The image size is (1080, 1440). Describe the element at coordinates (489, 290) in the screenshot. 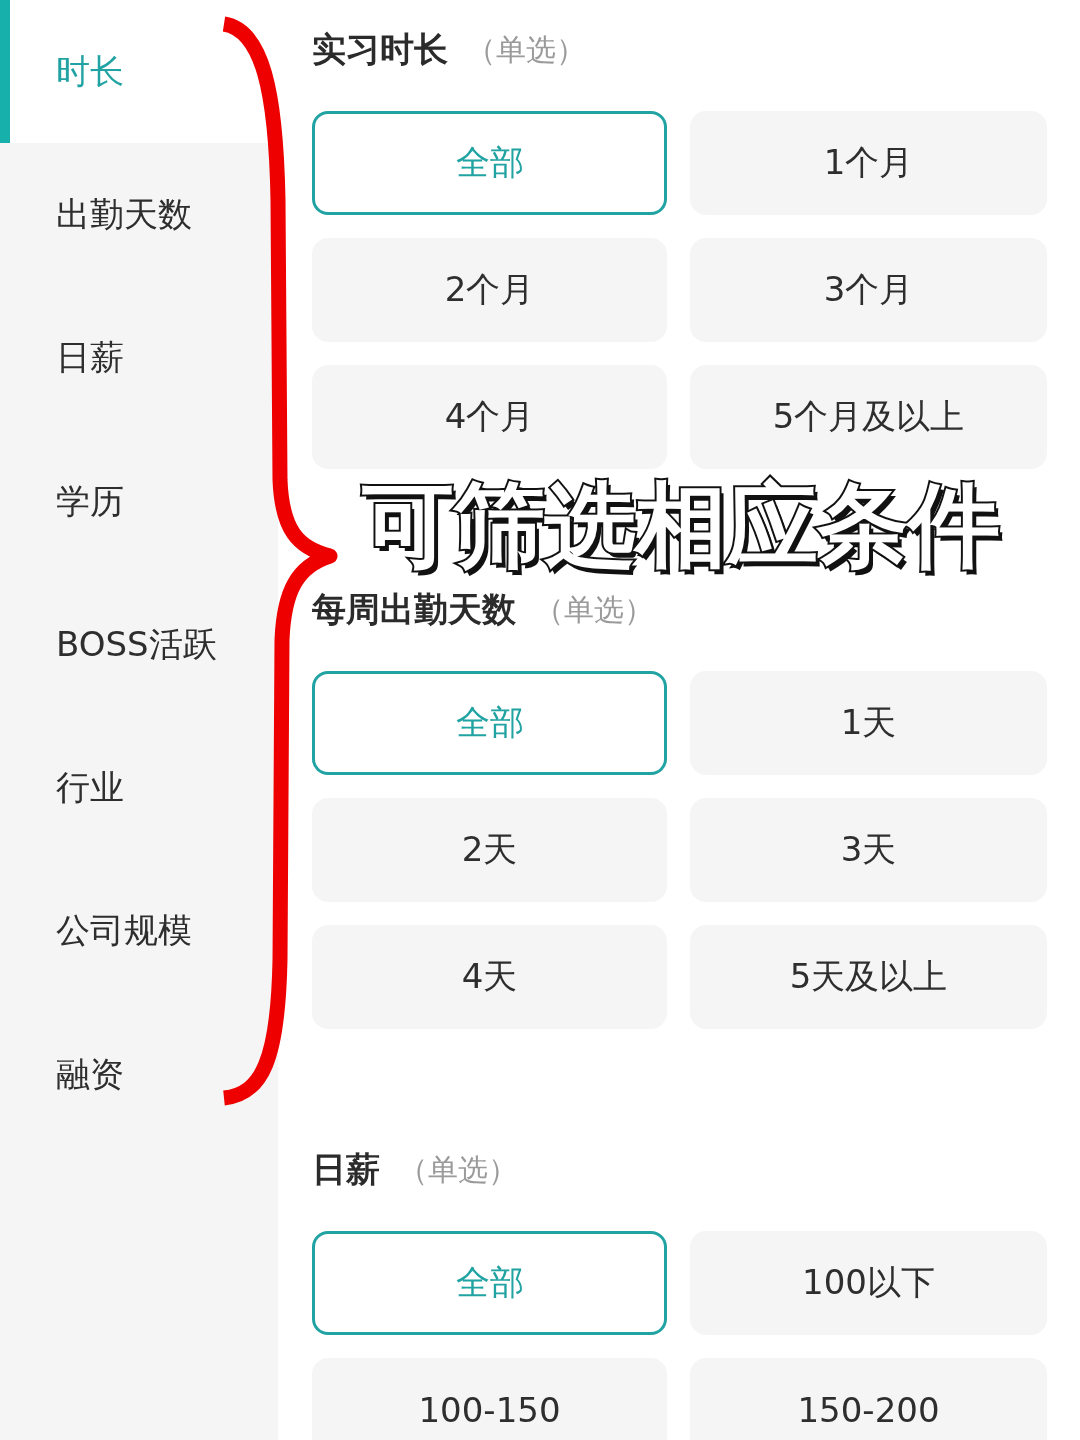

I see `filter-option-button: 2个月` at that location.